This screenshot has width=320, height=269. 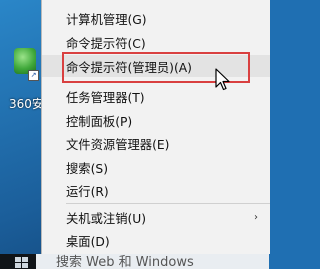 I want to click on mouse-pointer-icon, so click(x=222, y=79).